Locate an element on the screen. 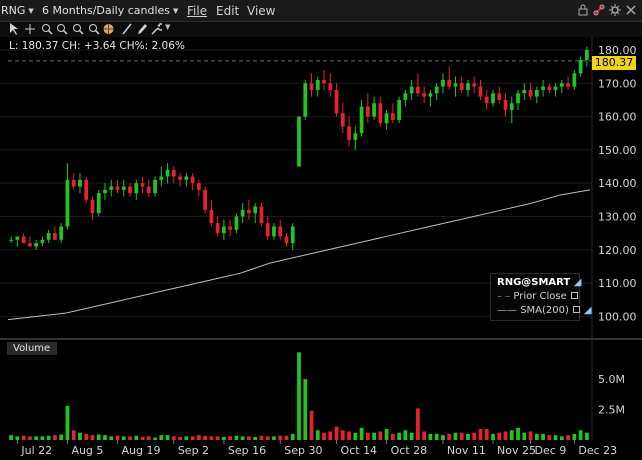 The width and height of the screenshot is (642, 460). chart-legend: RNG@SMART ◢ – – Prior Close —— SMA(200) ◢ is located at coordinates (541, 297).